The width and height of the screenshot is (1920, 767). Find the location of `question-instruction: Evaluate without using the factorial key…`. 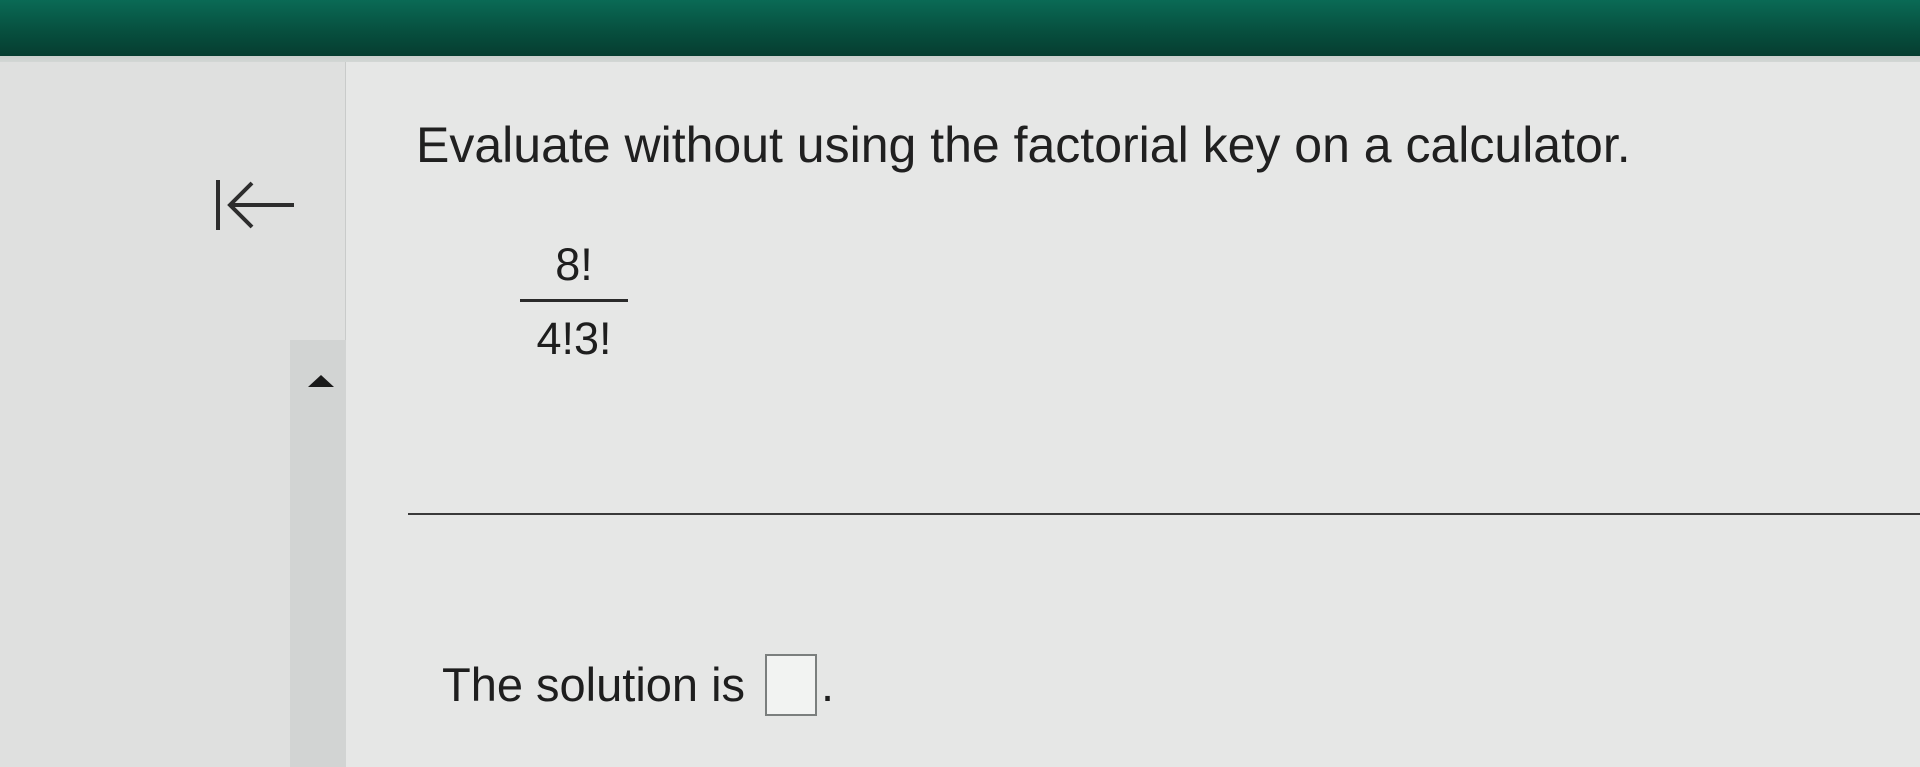

question-instruction: Evaluate without using the factorial key… is located at coordinates (1023, 145).